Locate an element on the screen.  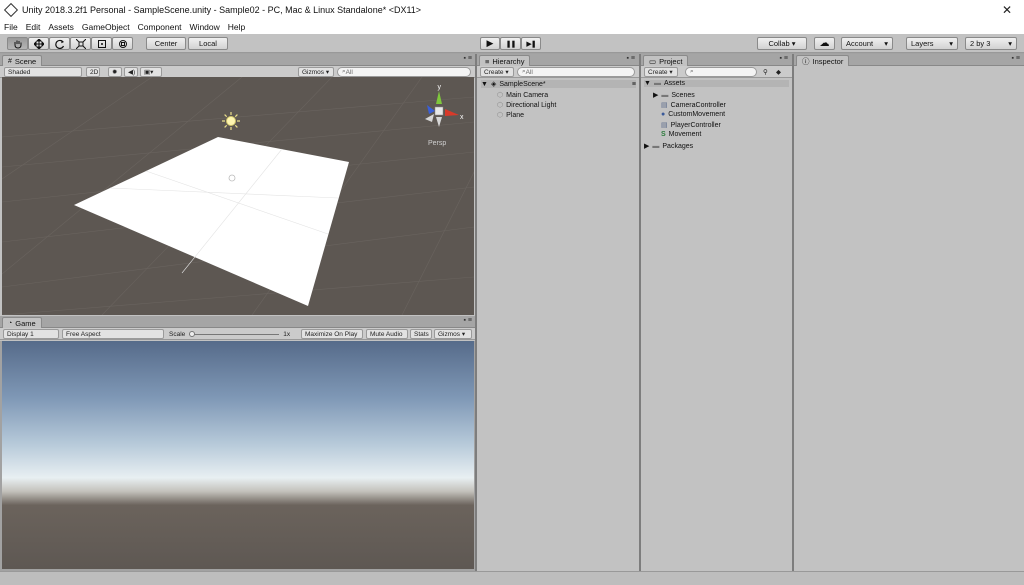
stats-toggle: Stats is located at coordinates (421, 334).